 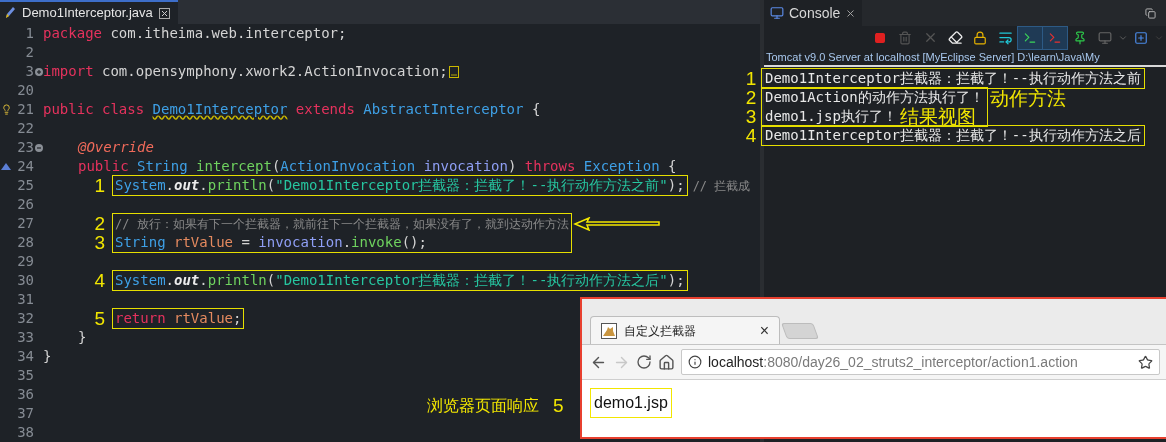 I want to click on code-comment: // 拦截成, so click(x=721, y=186).